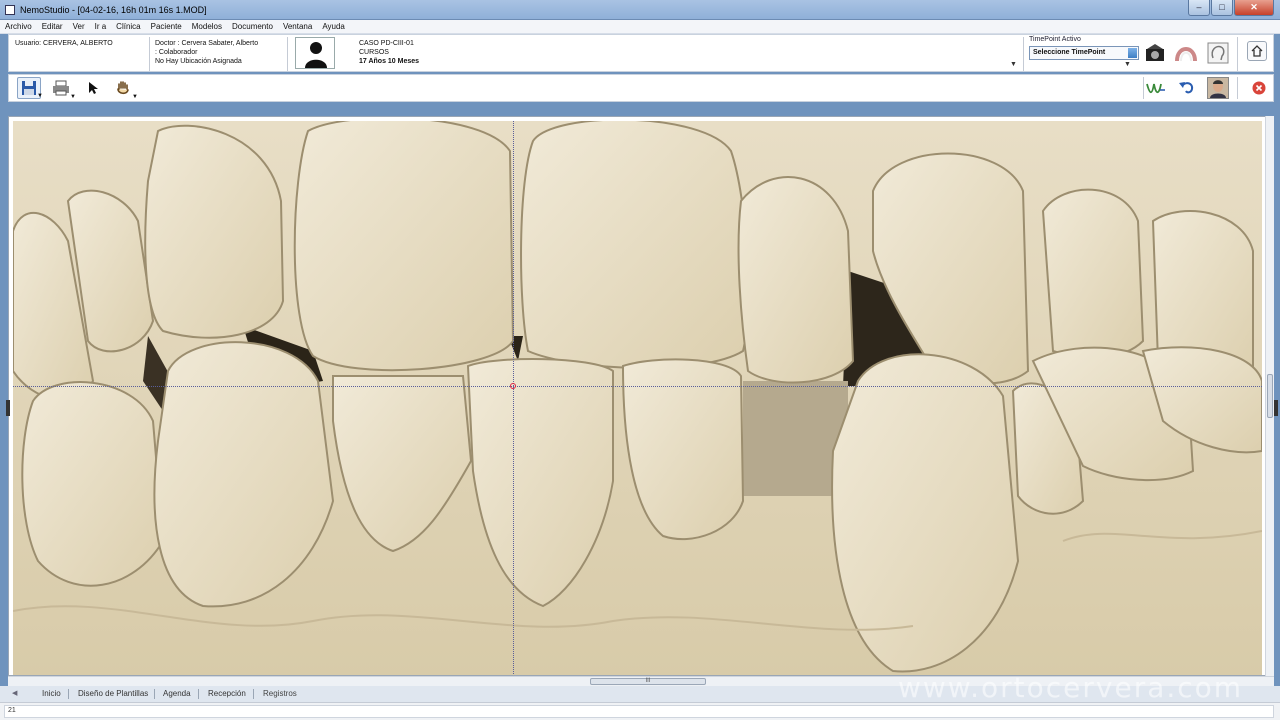 The height and width of the screenshot is (720, 1280). What do you see at coordinates (52, 26) in the screenshot?
I see `menu-editar: Editar` at bounding box center [52, 26].